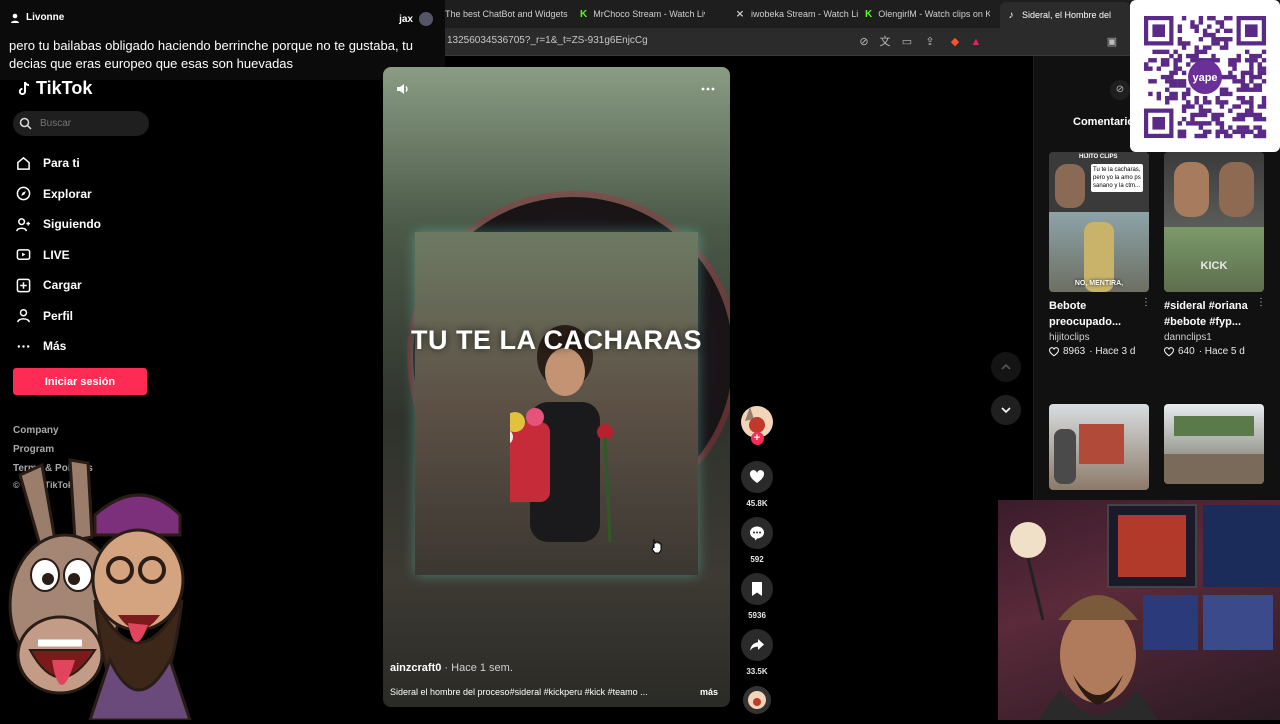 This screenshot has height=724, width=1280. Describe the element at coordinates (1188, 337) in the screenshot. I see `related-user: dannclips1` at that location.